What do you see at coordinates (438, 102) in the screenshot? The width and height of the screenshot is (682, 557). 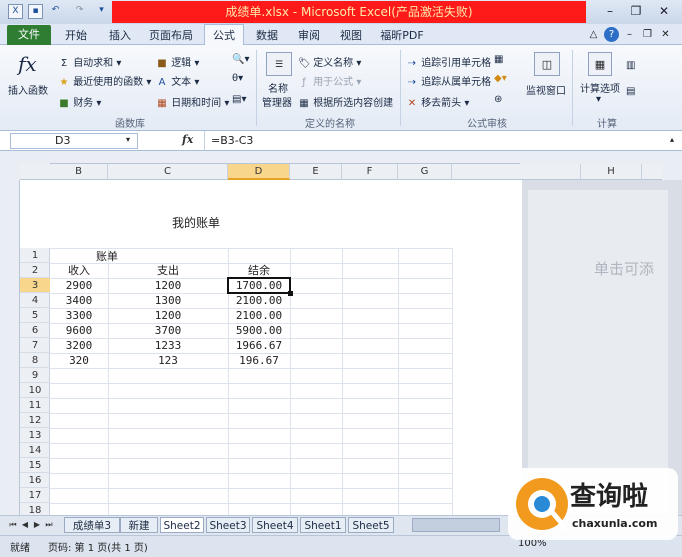 I see `remove-arrows-button: ✕ 移去箭头 ▾` at bounding box center [438, 102].